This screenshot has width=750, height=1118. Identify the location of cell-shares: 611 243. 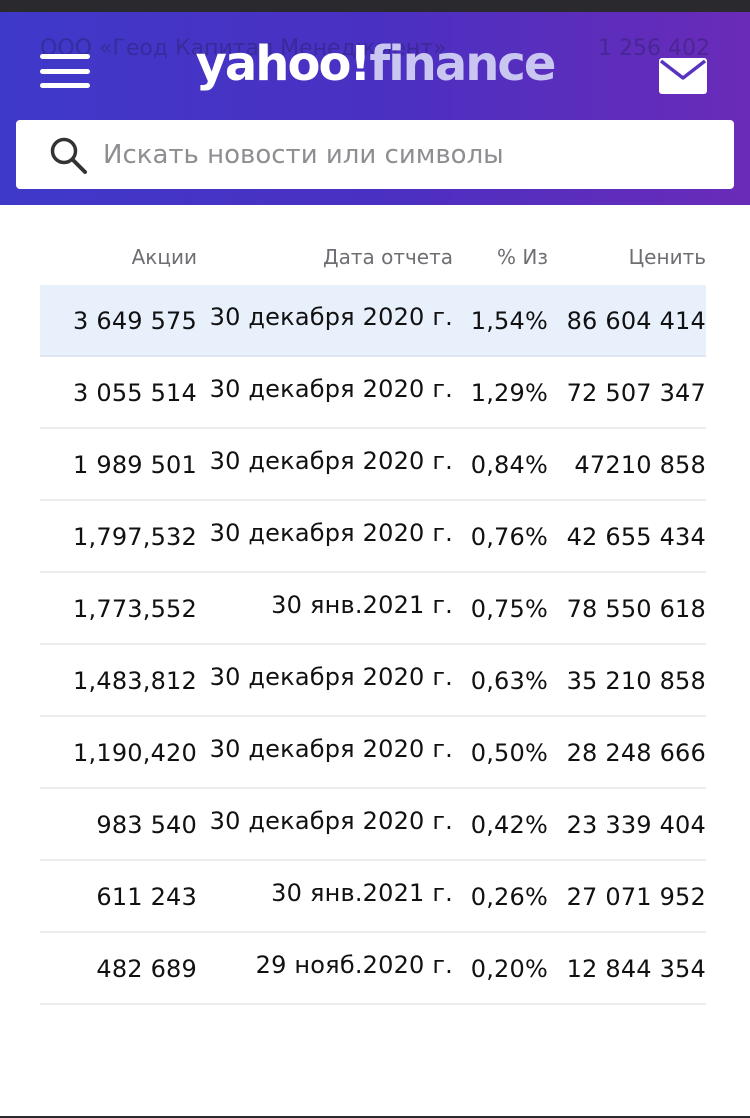
(146, 897).